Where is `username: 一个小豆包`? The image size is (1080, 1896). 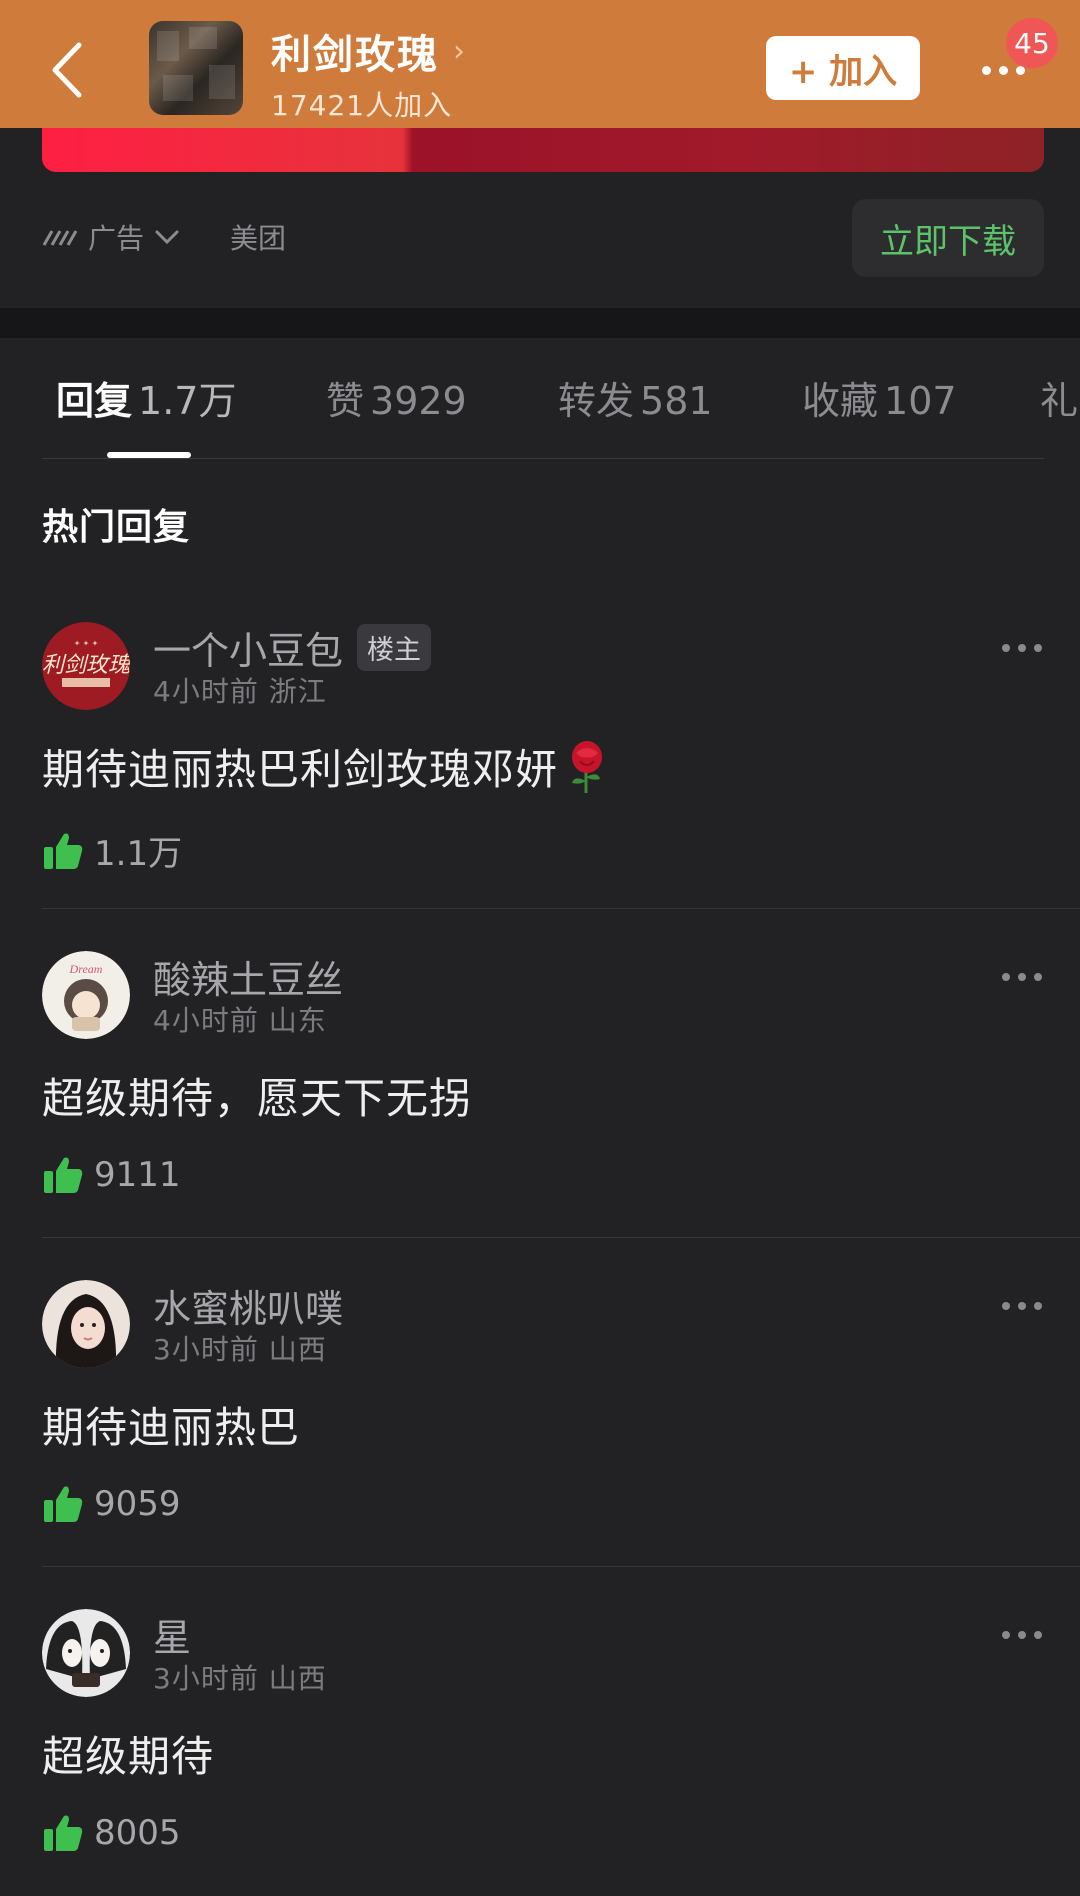 username: 一个小豆包 is located at coordinates (248, 647).